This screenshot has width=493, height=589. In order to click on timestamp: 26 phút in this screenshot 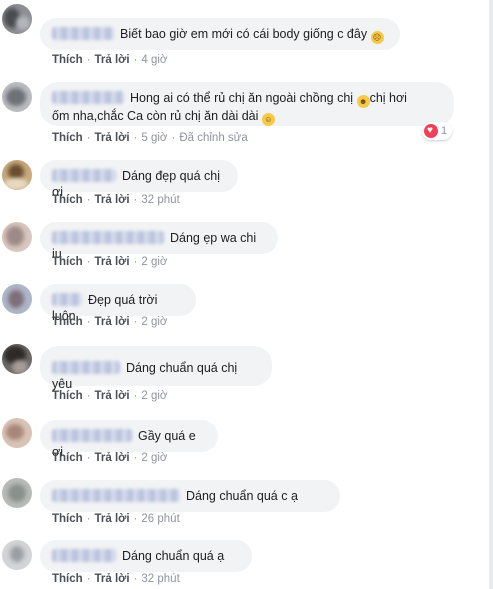, I will do `click(160, 519)`.